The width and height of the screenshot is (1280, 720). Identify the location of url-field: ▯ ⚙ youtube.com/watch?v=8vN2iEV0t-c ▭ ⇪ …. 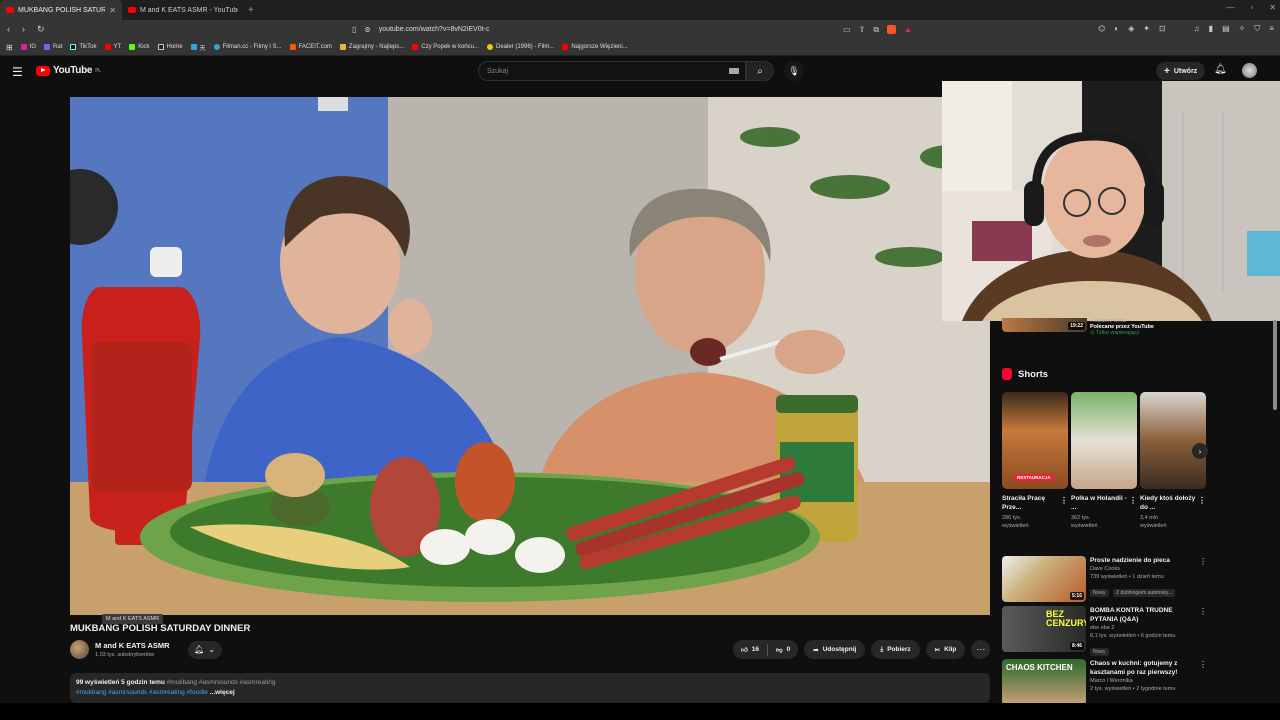
(632, 29).